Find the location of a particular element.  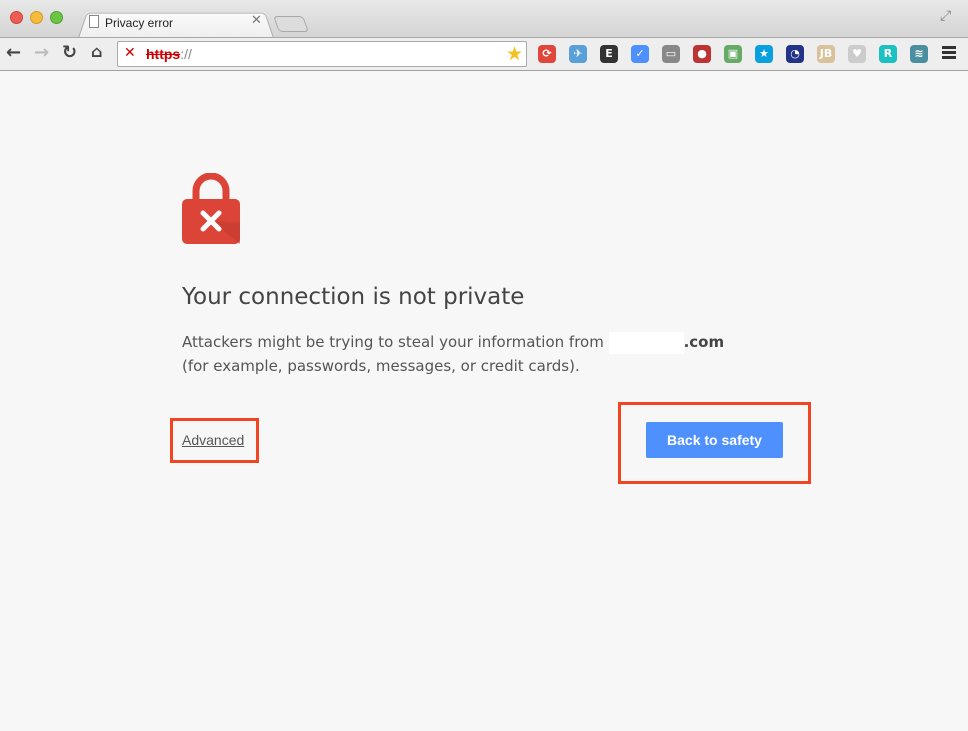

home-icon: ⌂ is located at coordinates (96, 51).